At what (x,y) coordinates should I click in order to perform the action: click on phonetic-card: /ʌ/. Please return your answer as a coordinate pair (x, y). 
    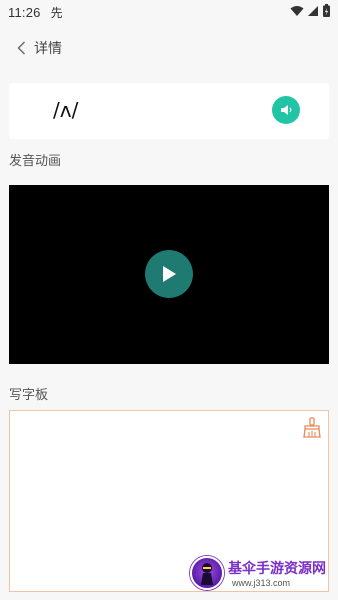
    Looking at the image, I should click on (169, 111).